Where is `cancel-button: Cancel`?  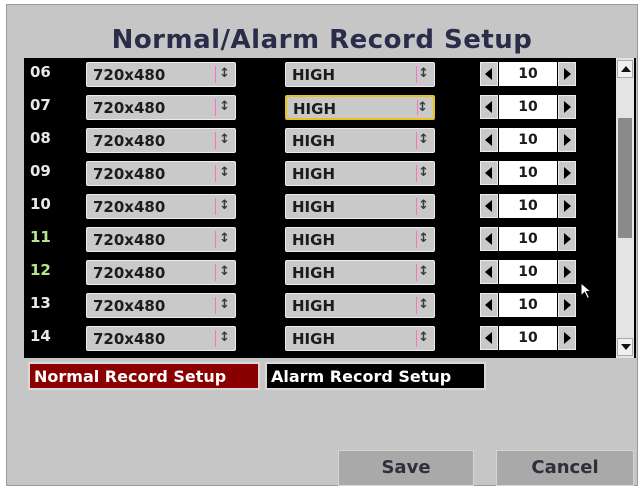 cancel-button: Cancel is located at coordinates (565, 468).